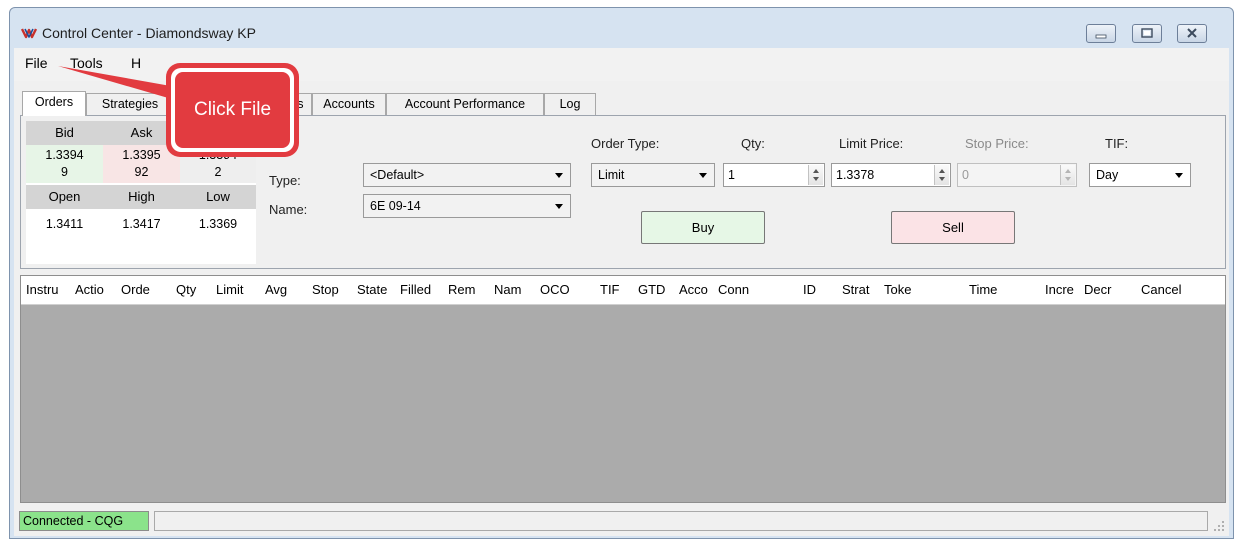 This screenshot has height=542, width=1243. What do you see at coordinates (953, 227) in the screenshot?
I see `sell-button: Sell` at bounding box center [953, 227].